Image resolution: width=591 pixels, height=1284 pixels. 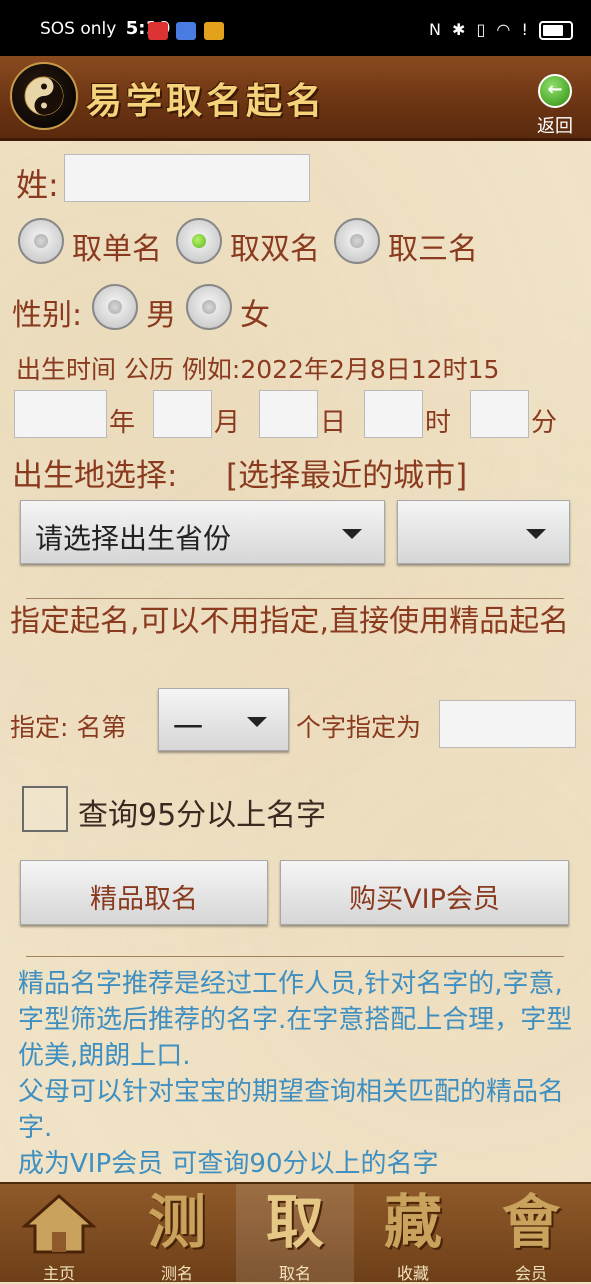 I want to click on nav-test-name-glyph: 测, so click(x=176, y=1222).